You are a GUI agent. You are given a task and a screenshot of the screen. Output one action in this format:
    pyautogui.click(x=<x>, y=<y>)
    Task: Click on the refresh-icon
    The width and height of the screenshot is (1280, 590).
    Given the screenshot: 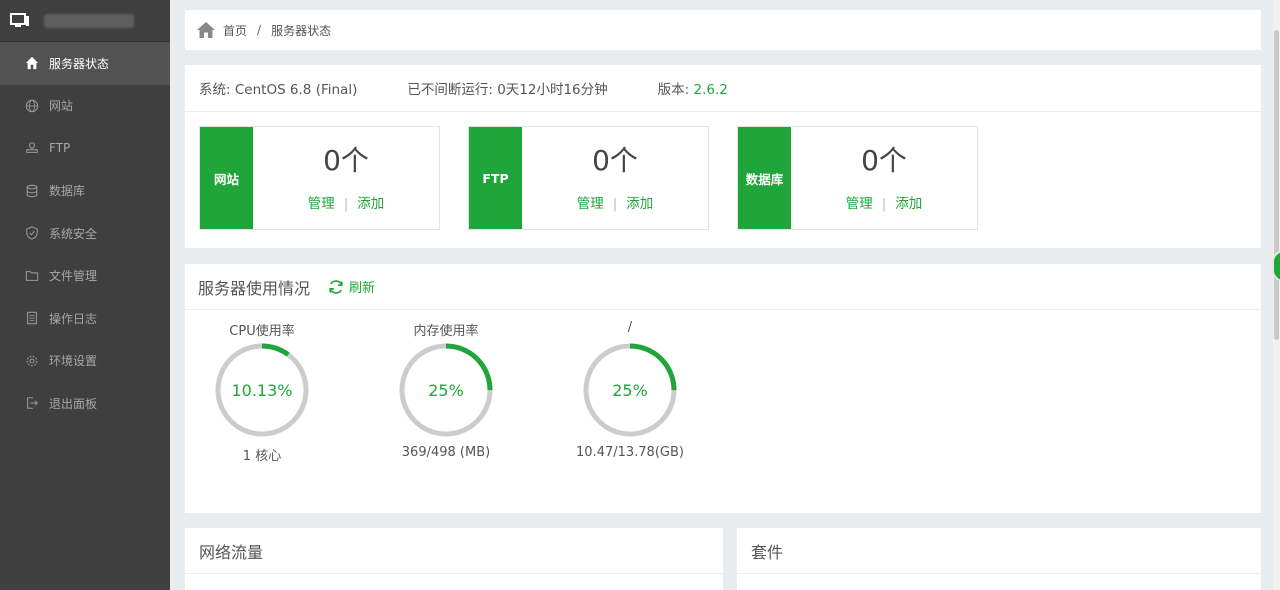 What is the action you would take?
    pyautogui.click(x=336, y=286)
    